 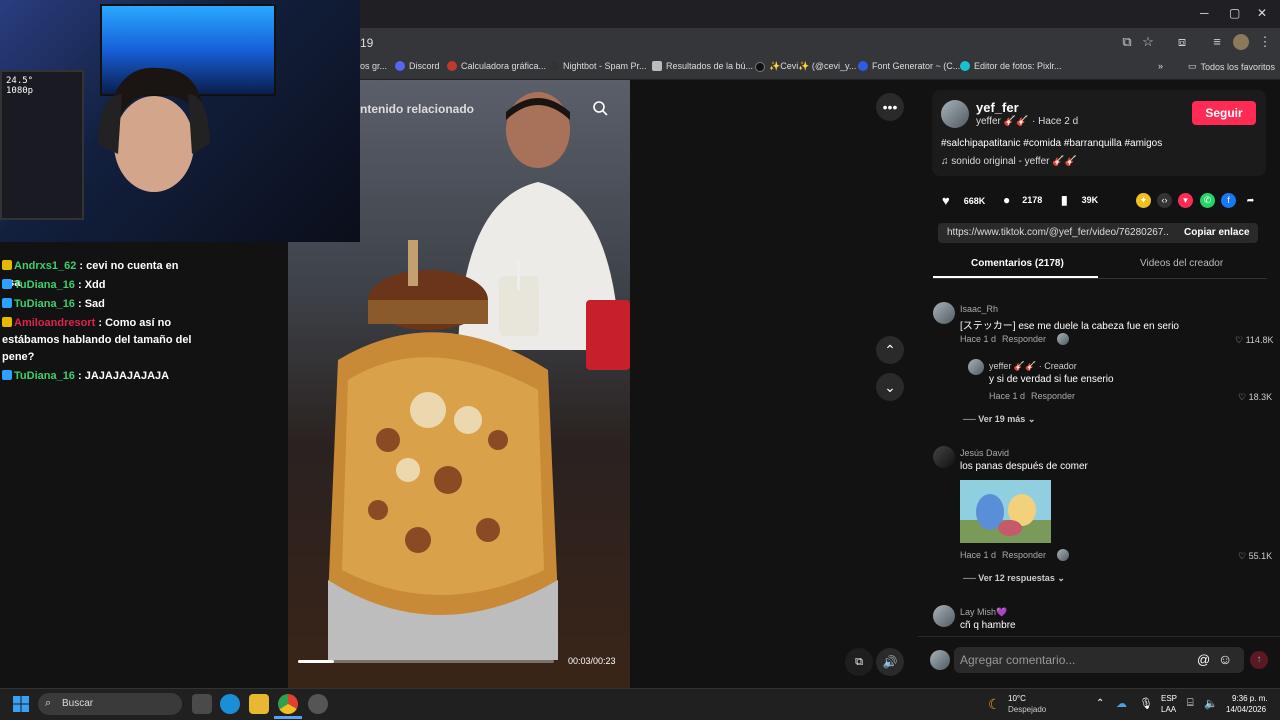 I want to click on reply-likes: ♡ 18.3K, so click(x=1255, y=397).